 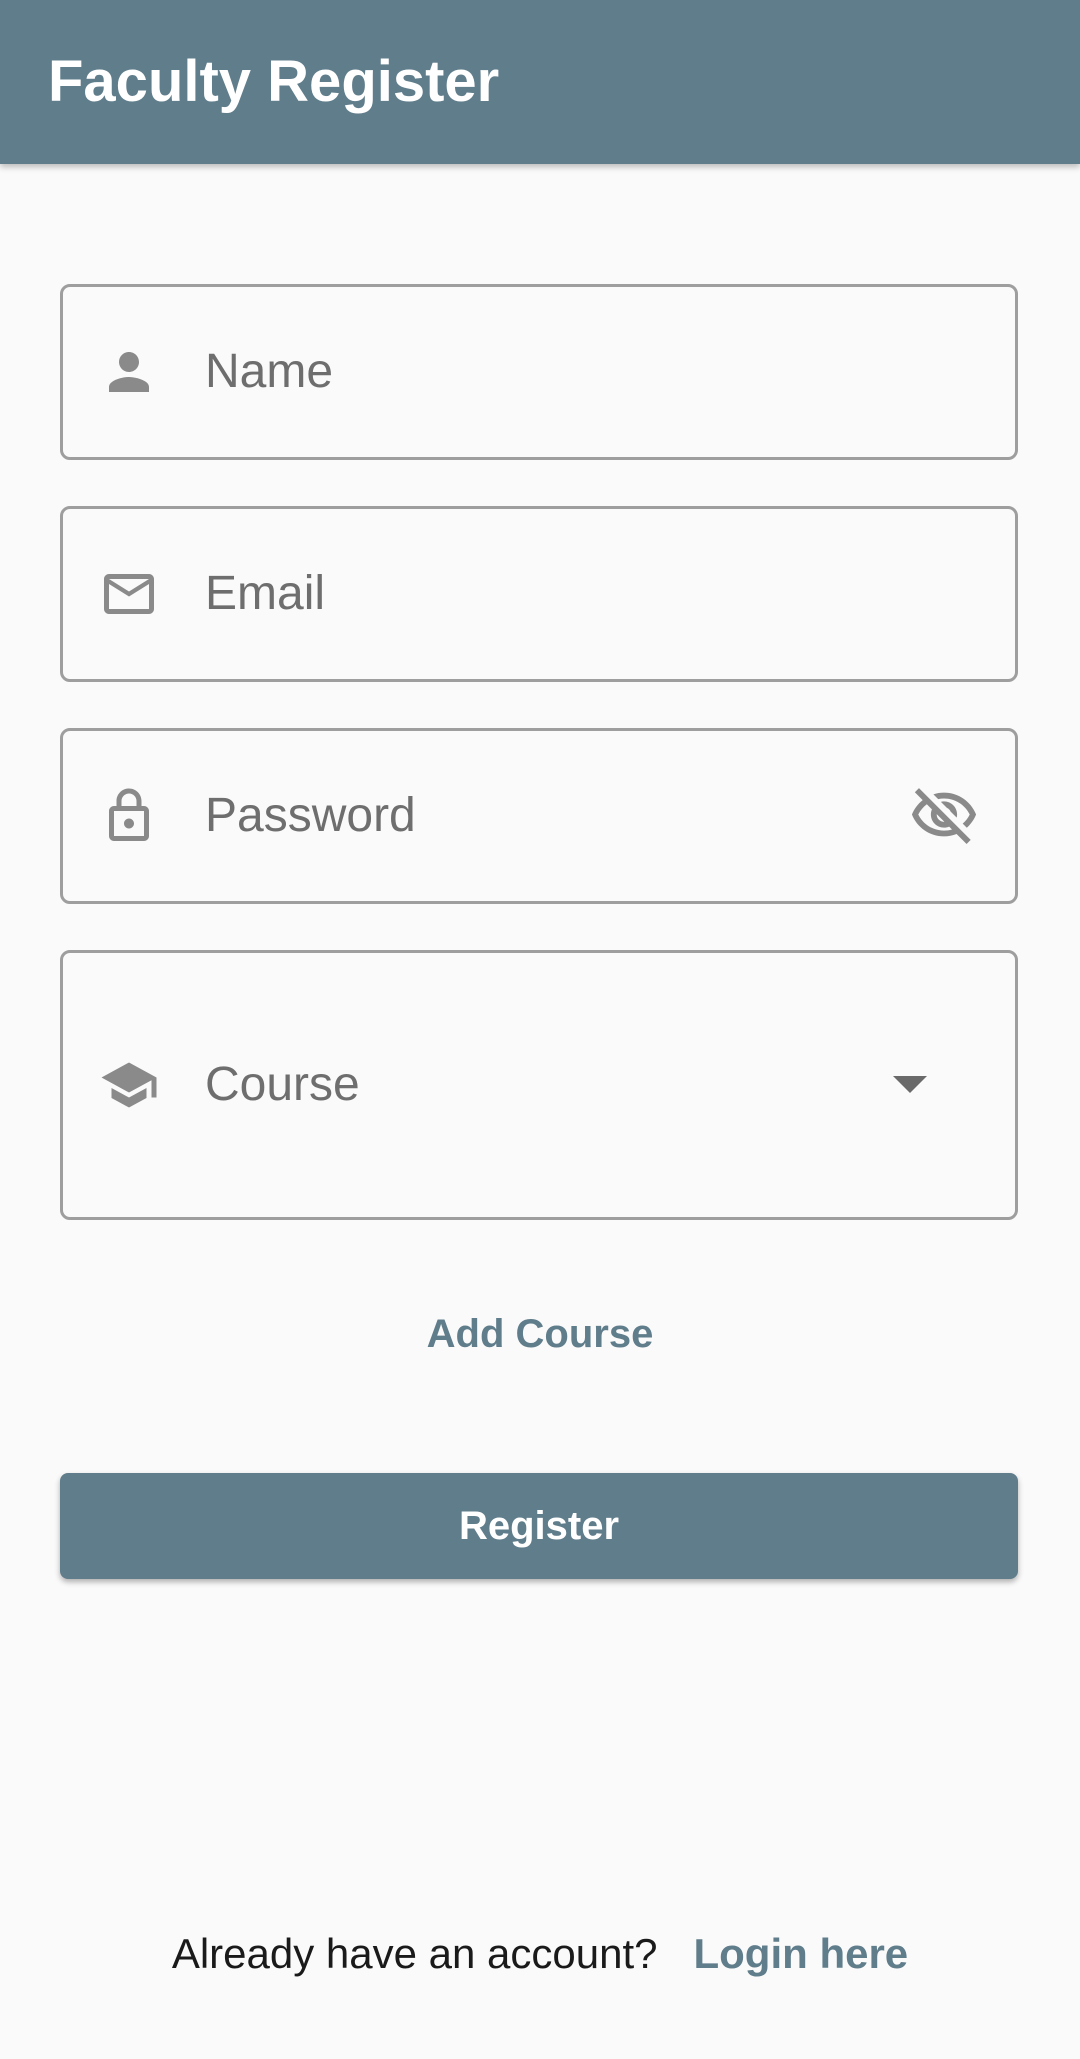 I want to click on name-placeholder: Name, so click(x=269, y=371).